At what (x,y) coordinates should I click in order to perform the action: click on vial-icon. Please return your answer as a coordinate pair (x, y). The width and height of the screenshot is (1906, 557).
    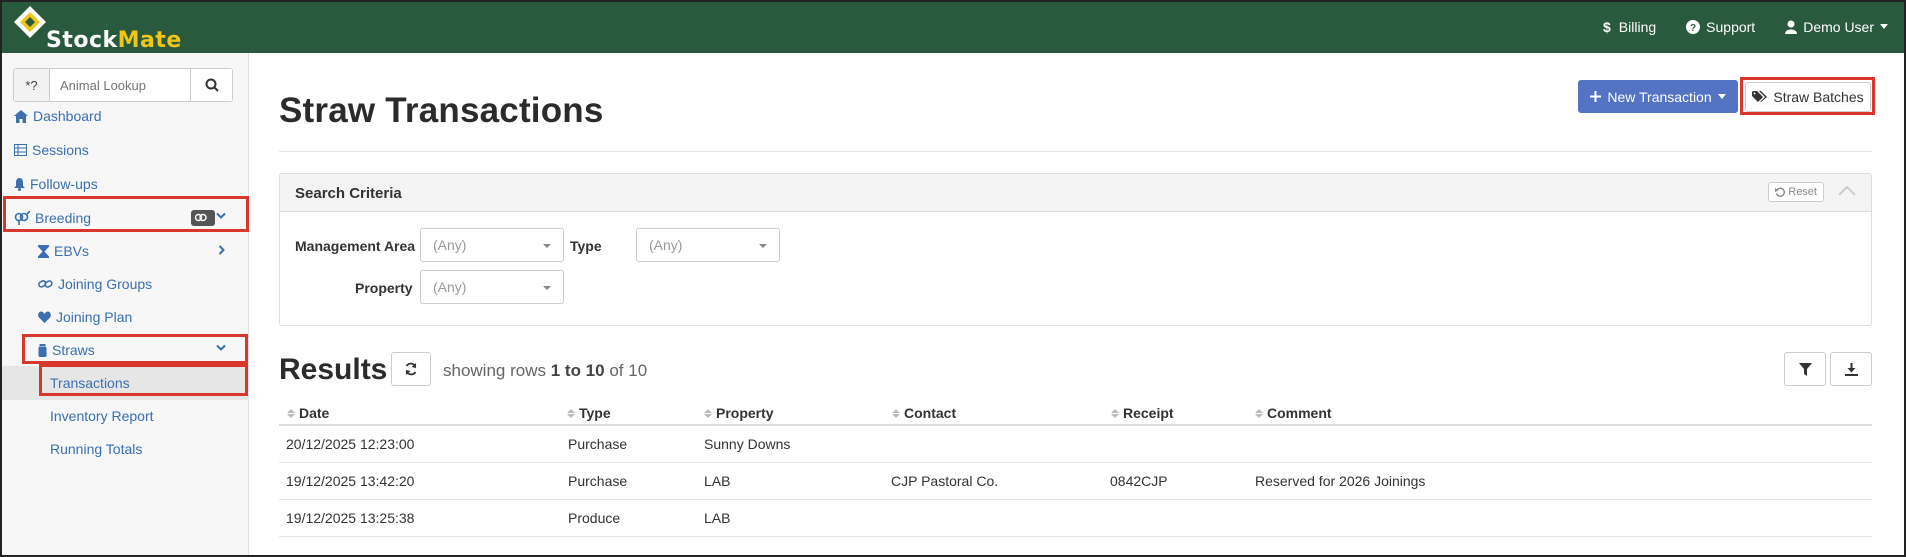
    Looking at the image, I should click on (42, 350).